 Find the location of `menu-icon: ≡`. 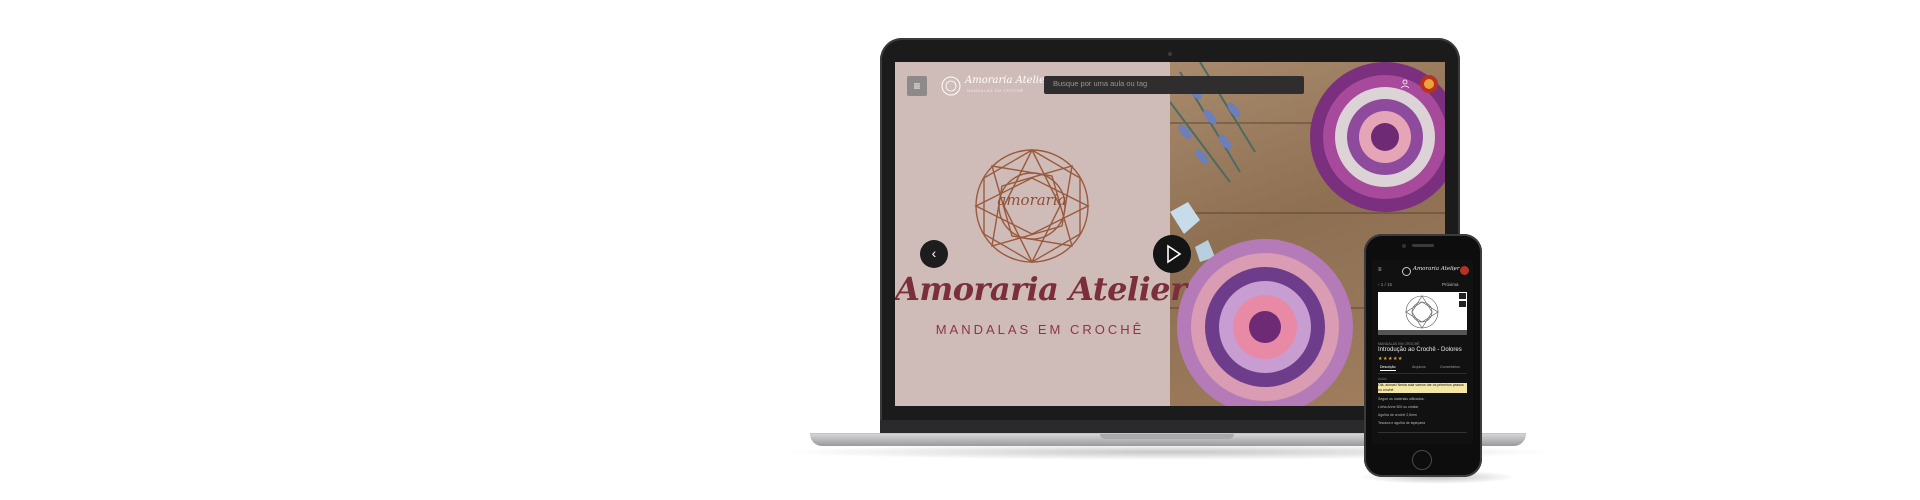

menu-icon: ≡ is located at coordinates (917, 86).